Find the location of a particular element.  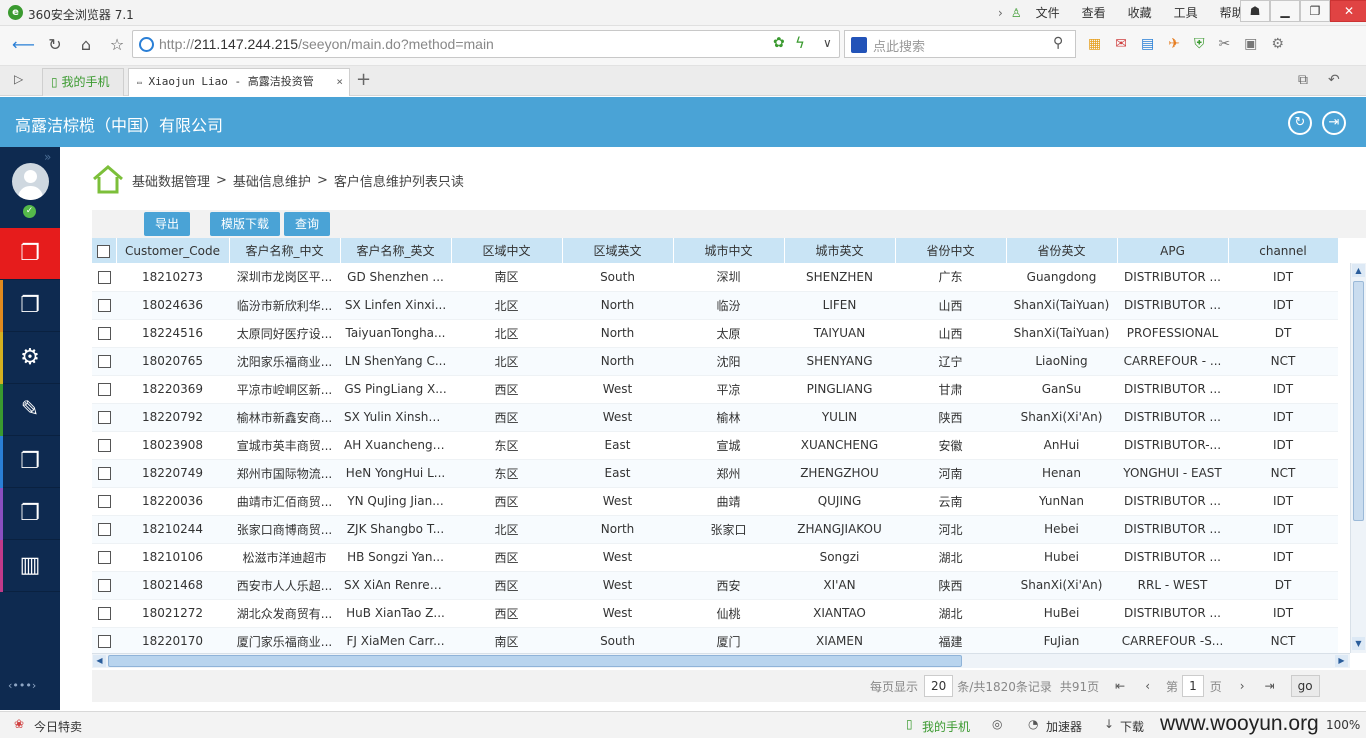

close-button: ✕ is located at coordinates (1348, 11).